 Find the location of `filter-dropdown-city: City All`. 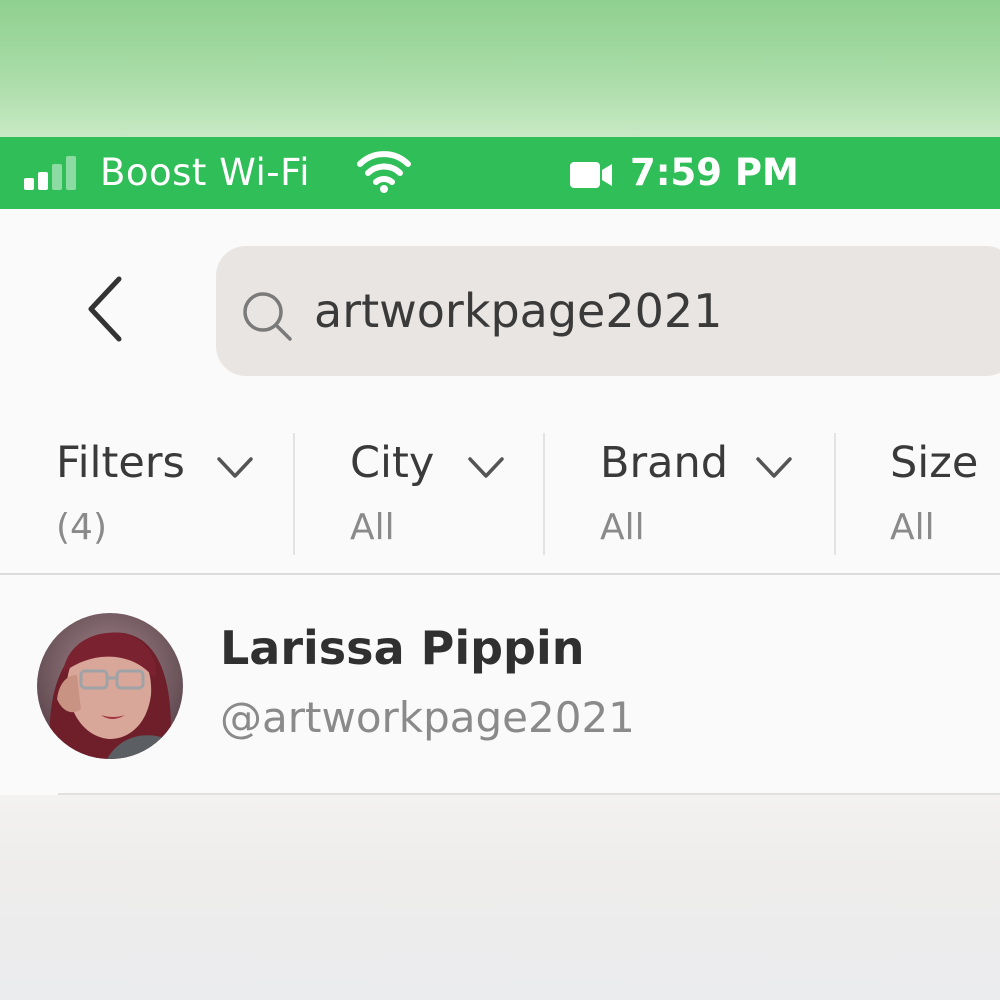

filter-dropdown-city: City All is located at coordinates (440, 496).